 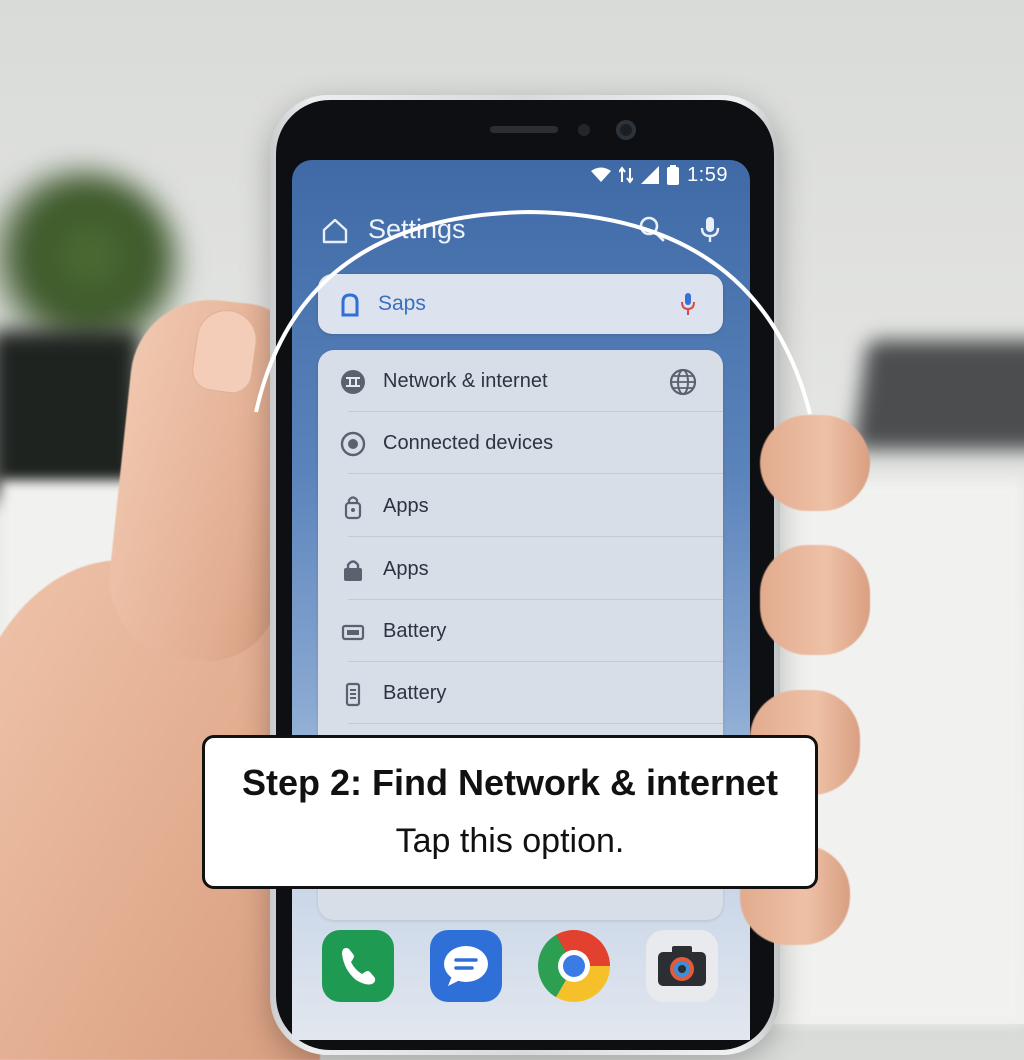 I want to click on lock-icon, so click(x=353, y=570).